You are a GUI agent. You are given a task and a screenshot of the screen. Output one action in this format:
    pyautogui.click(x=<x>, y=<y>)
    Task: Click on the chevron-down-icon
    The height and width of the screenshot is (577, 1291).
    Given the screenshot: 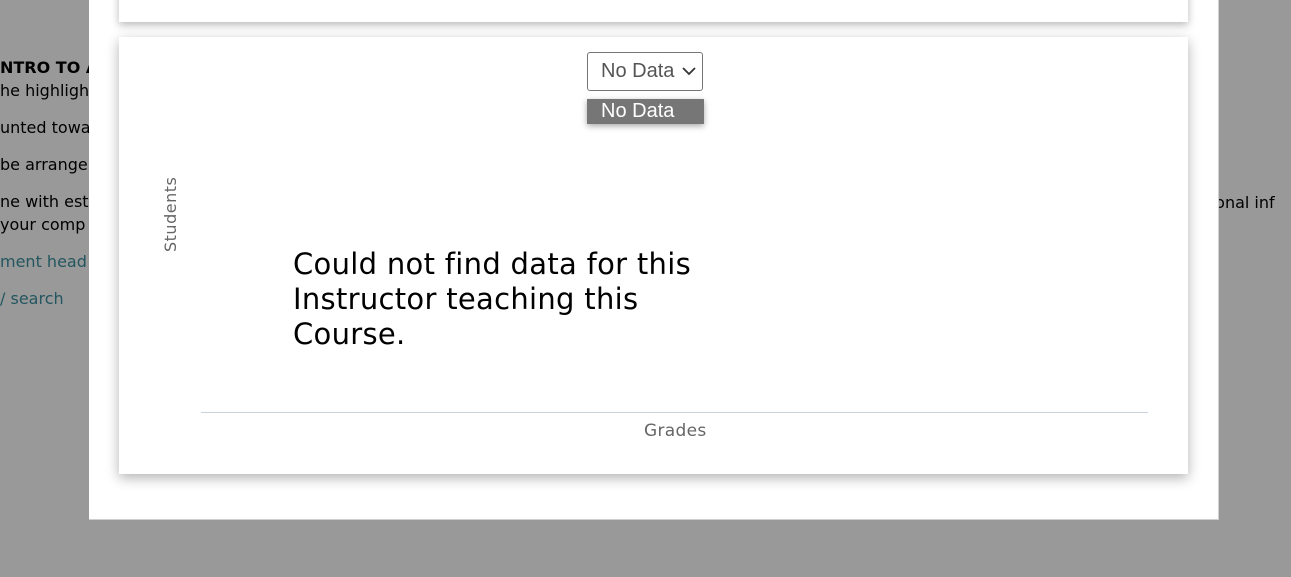 What is the action you would take?
    pyautogui.click(x=689, y=71)
    